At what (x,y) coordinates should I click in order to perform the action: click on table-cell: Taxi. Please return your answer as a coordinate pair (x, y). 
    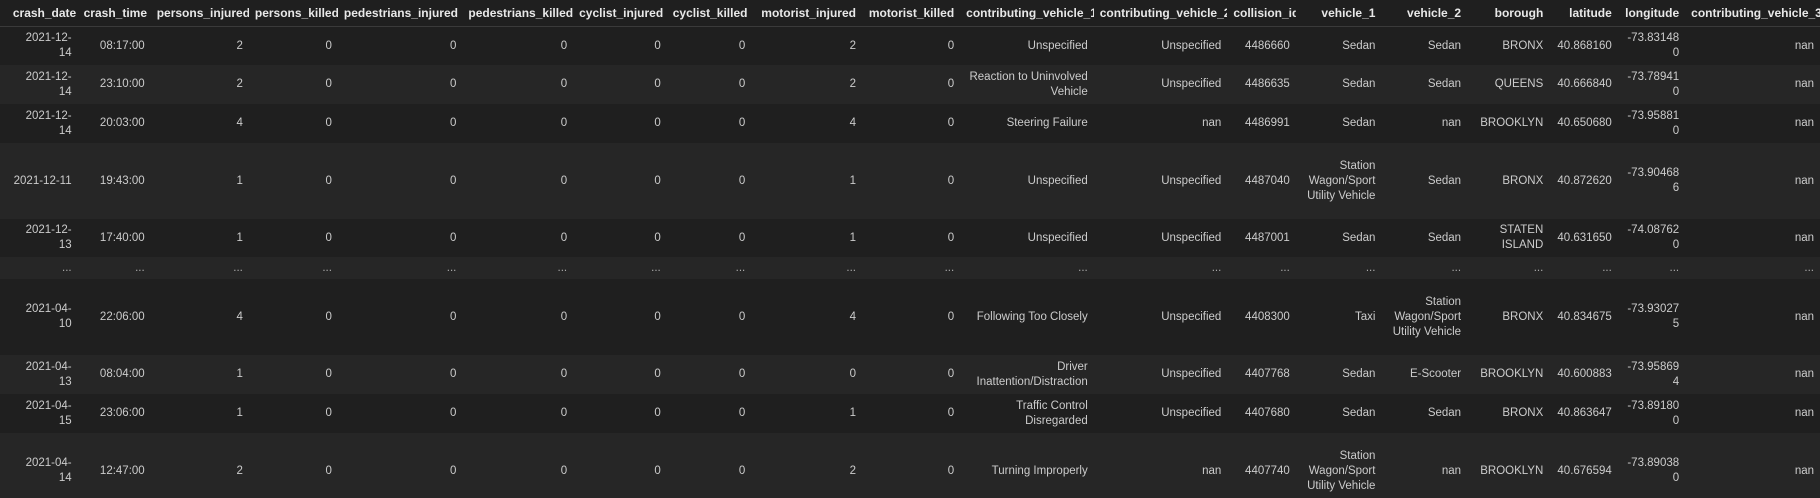
    Looking at the image, I should click on (1338, 317).